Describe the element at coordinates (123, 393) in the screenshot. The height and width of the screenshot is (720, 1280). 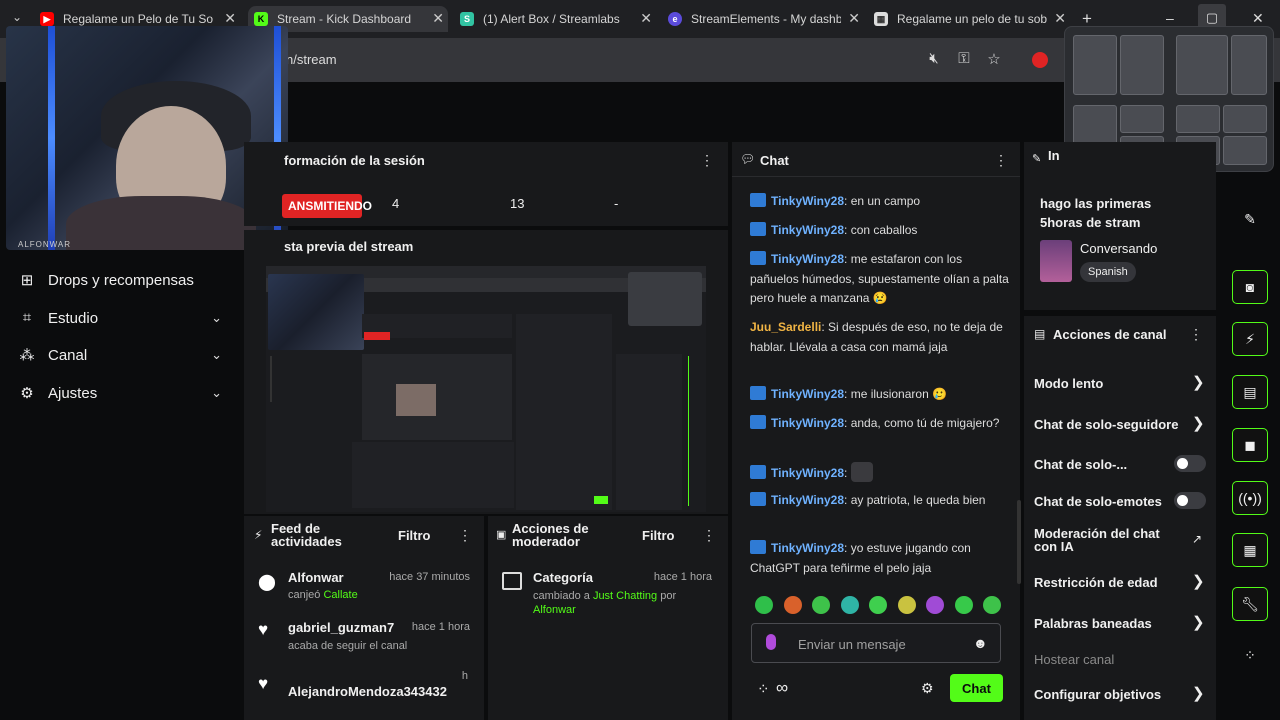
I see `sidebar-item-ajustes: ⚙ Ajustes ⌄` at that location.